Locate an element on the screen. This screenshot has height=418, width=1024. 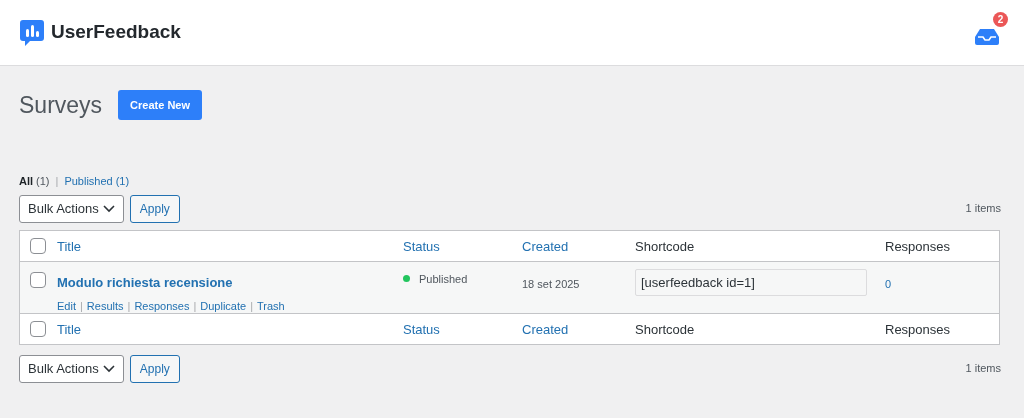
filter-link: All is located at coordinates (26, 181).